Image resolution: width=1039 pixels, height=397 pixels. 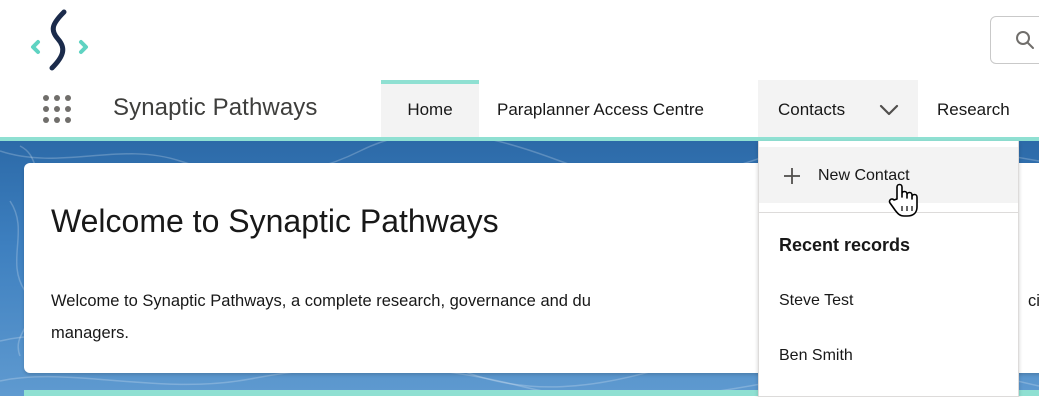 I want to click on tab-home: Home, so click(x=430, y=108).